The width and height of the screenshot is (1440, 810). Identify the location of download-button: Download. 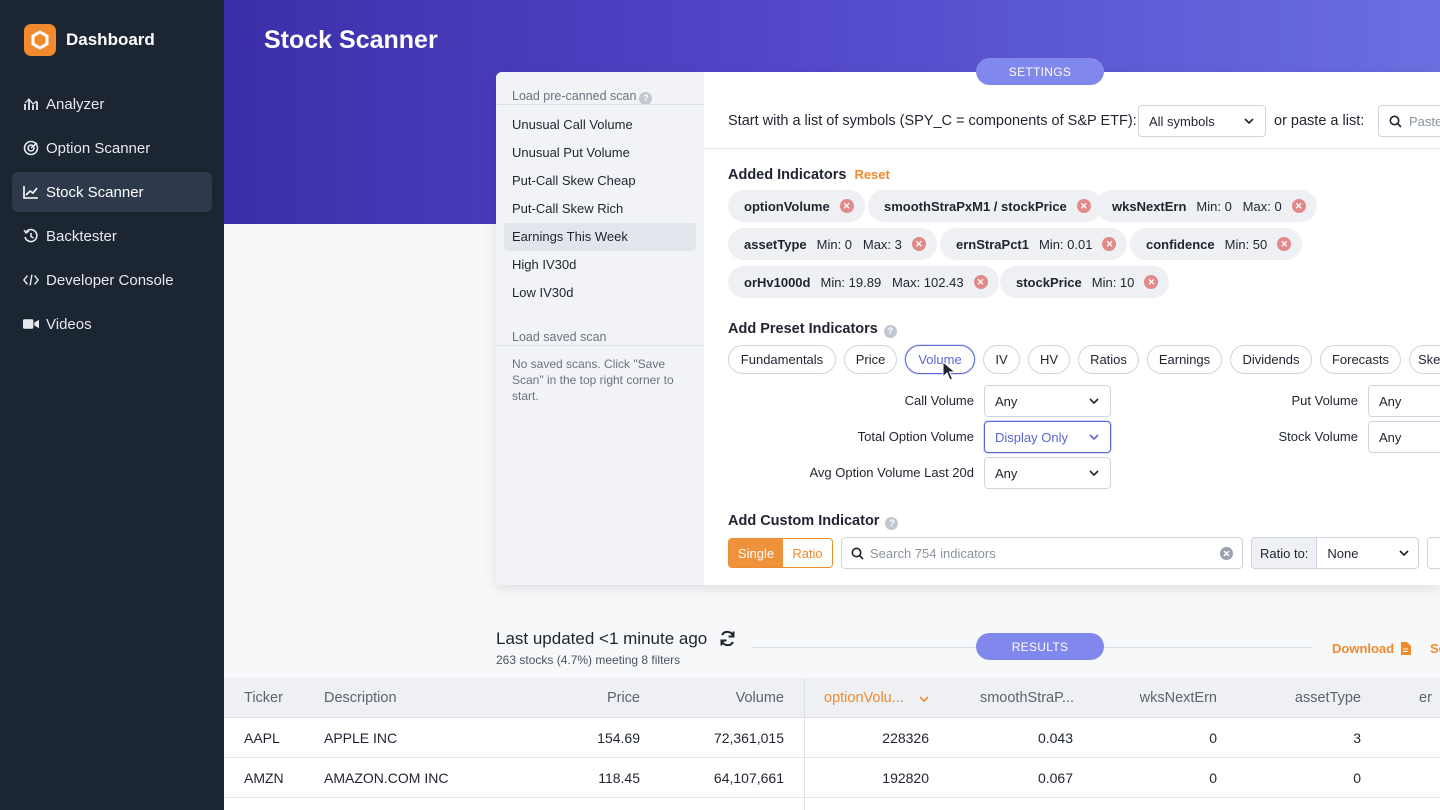
(1372, 648).